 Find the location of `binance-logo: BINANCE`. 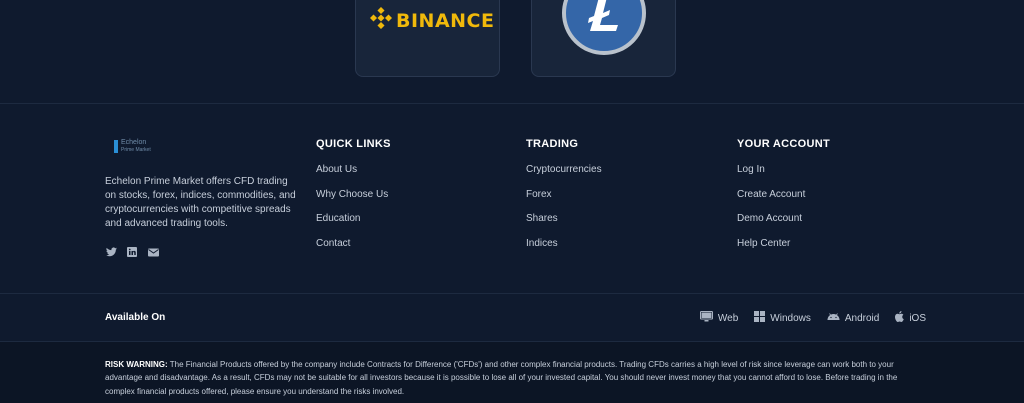

binance-logo: BINANCE is located at coordinates (432, 20).